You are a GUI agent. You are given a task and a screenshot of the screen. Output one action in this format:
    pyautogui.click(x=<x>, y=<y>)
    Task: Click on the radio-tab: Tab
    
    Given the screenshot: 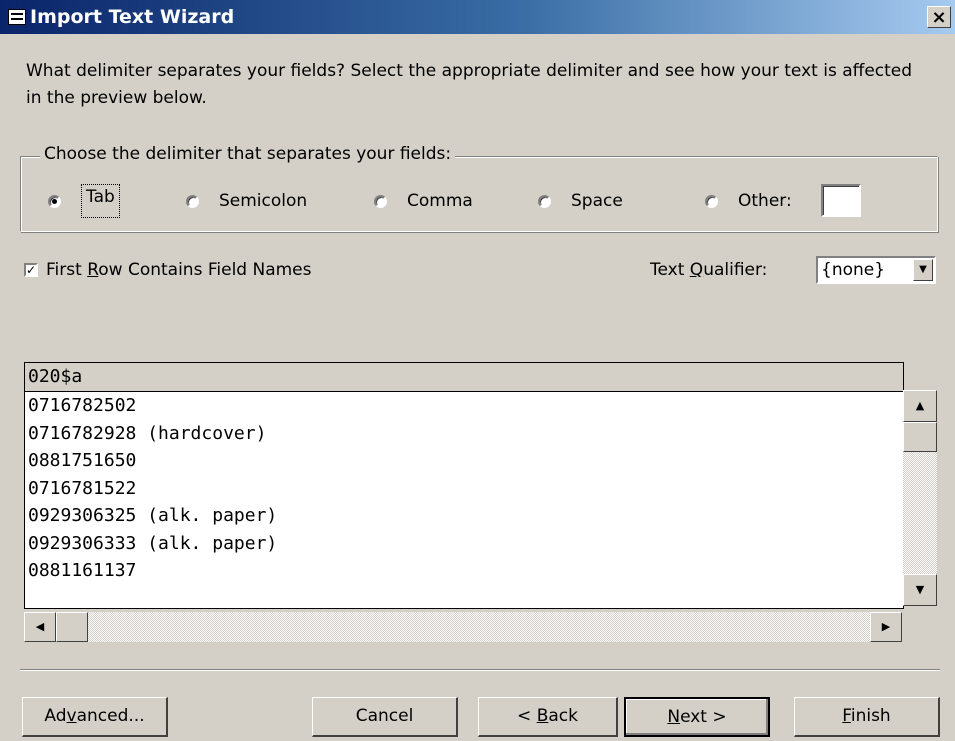 What is the action you would take?
    pyautogui.click(x=84, y=201)
    